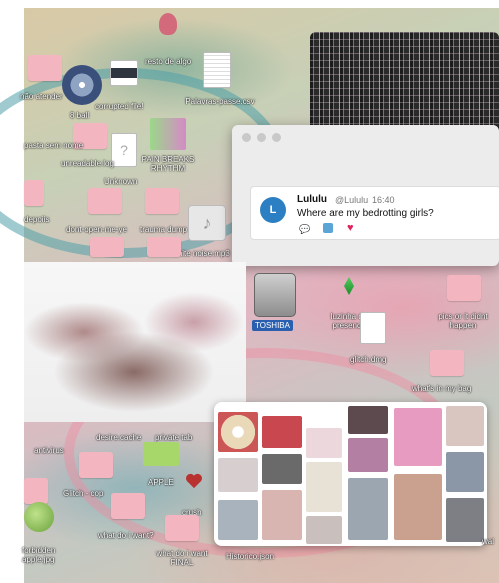  Describe the element at coordinates (119, 106) in the screenshot. I see `label-corrupted-file: corrupted file!` at that location.